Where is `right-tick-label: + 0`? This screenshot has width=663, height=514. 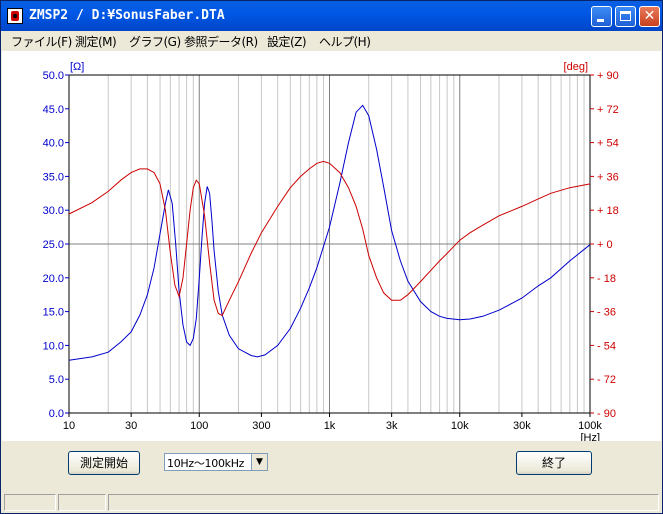
right-tick-label: + 0 is located at coordinates (605, 245).